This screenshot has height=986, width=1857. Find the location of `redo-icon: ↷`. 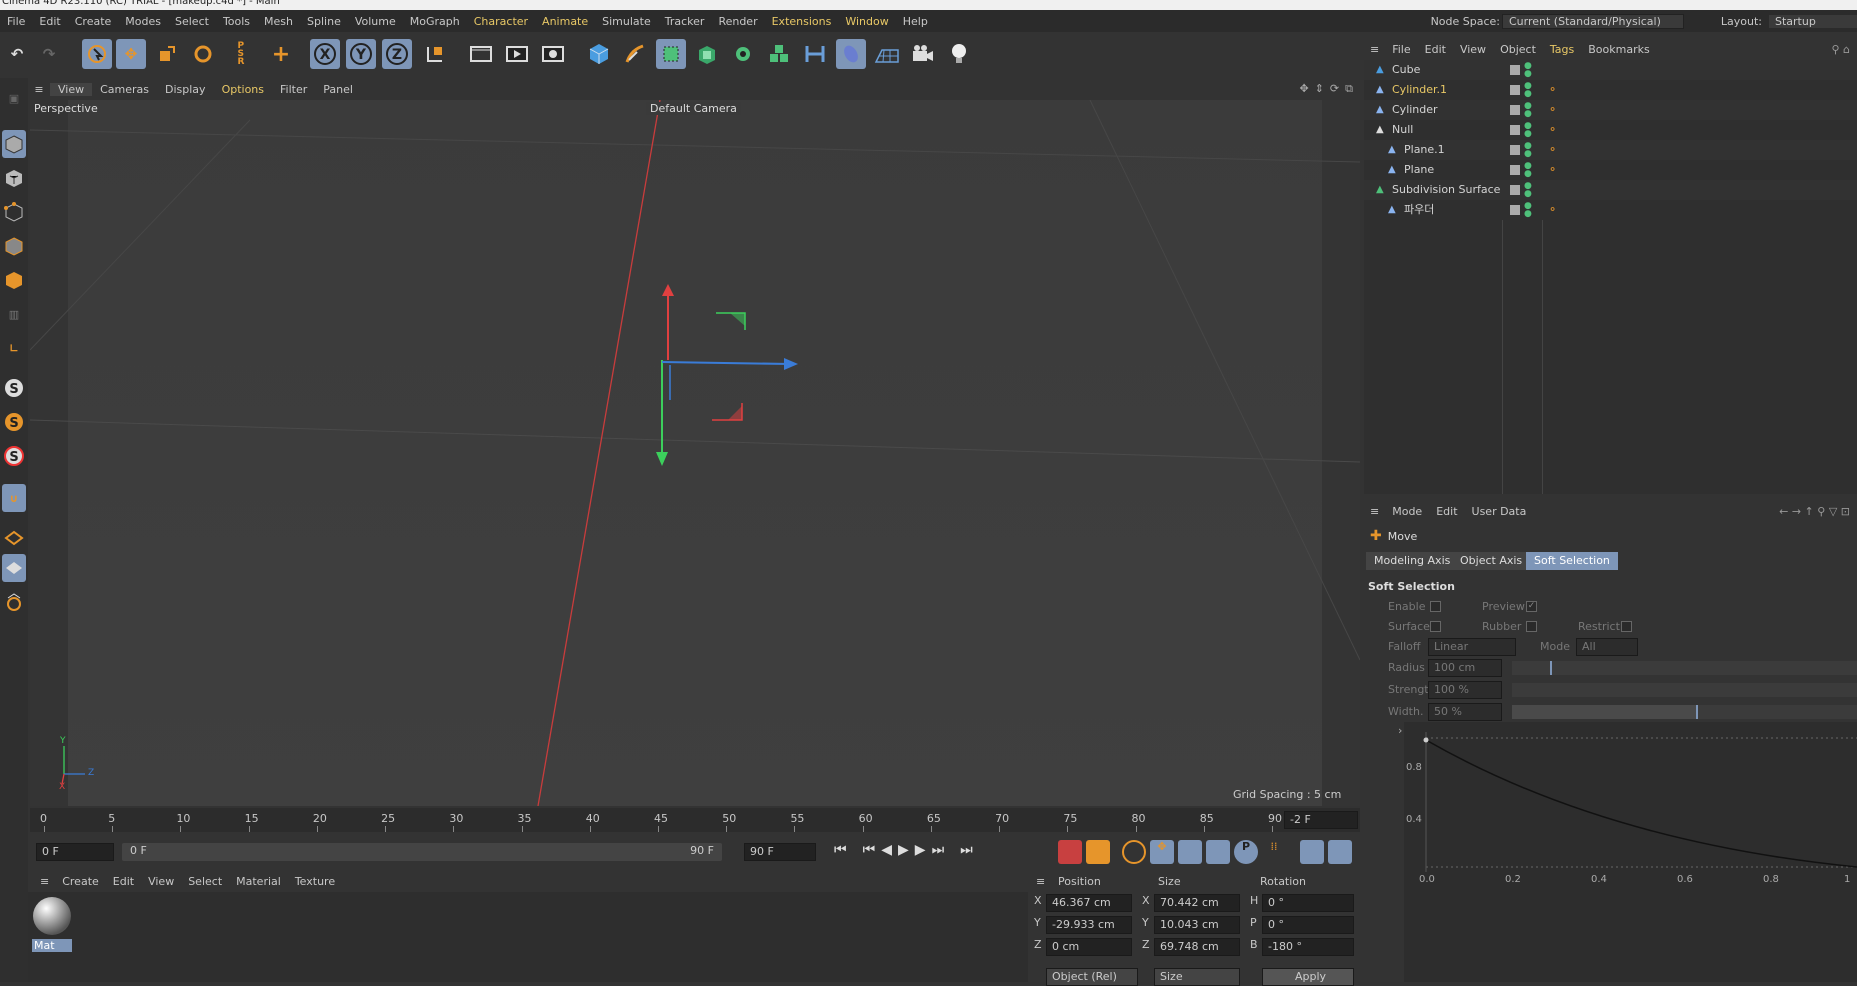

redo-icon: ↷ is located at coordinates (49, 54).